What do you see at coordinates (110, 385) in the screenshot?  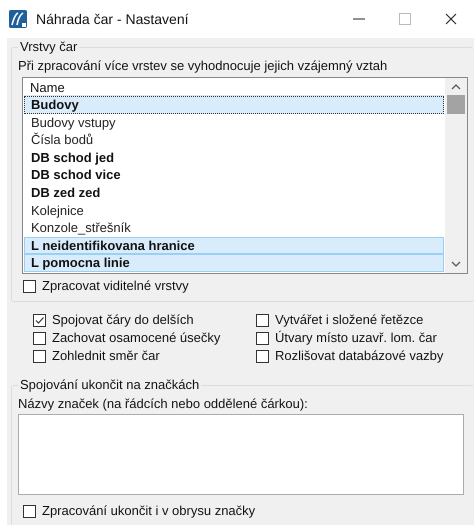 I see `group-title: Spojování ukončit na značkách` at bounding box center [110, 385].